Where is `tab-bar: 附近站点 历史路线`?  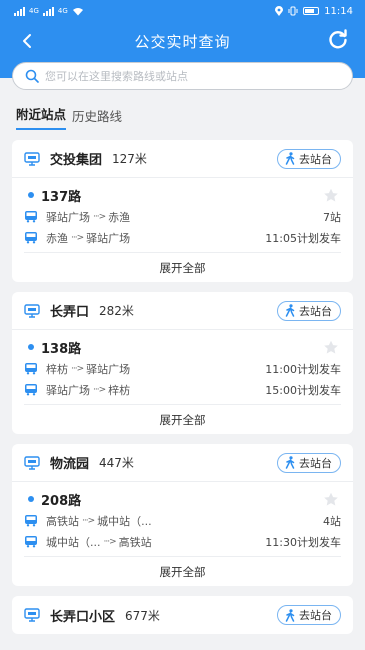 tab-bar: 附近站点 历史路线 is located at coordinates (69, 117).